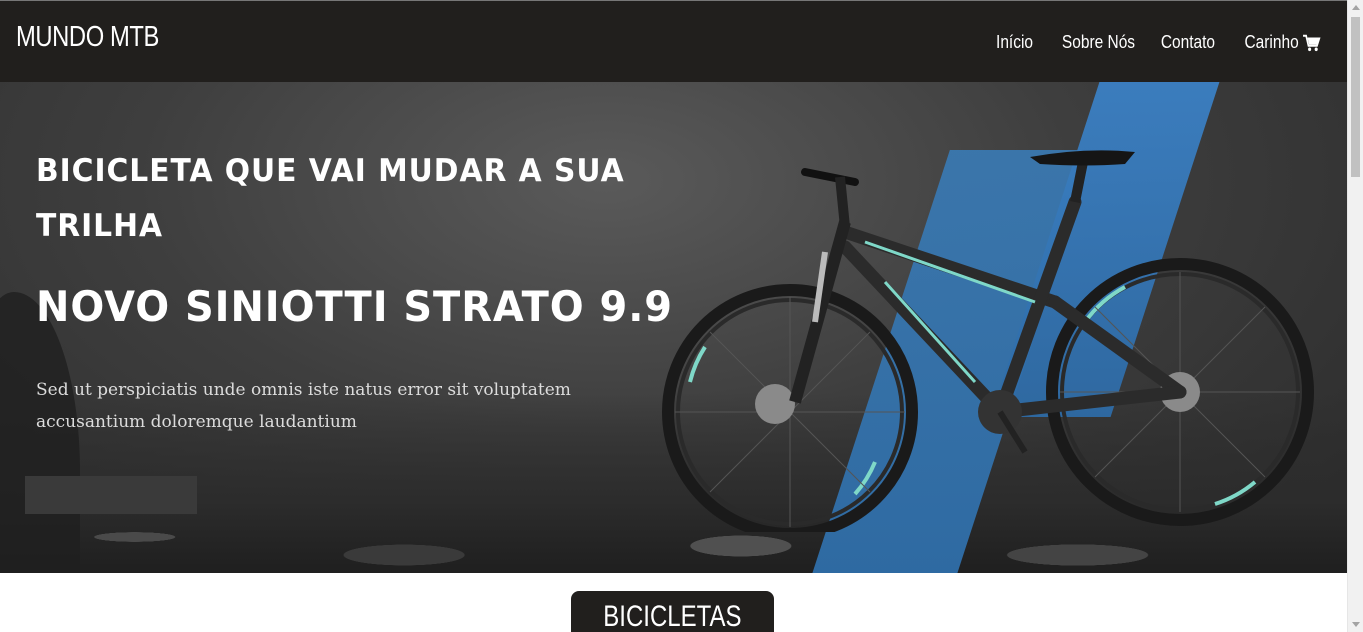 The height and width of the screenshot is (632, 1363). I want to click on main-nav: Início Sobre Nós Contato Carinho, so click(1147, 42).